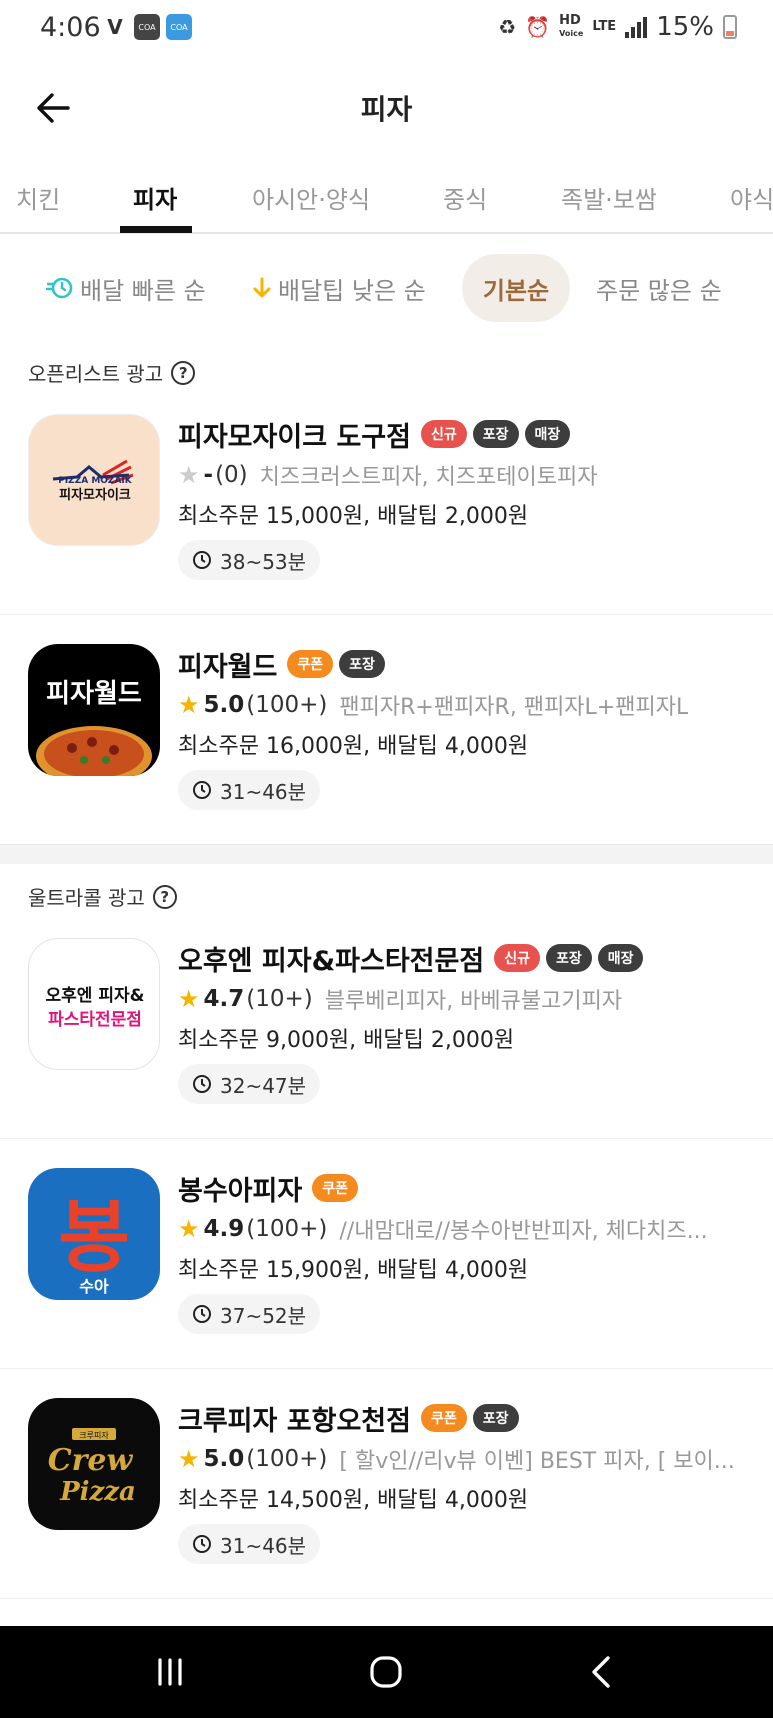 The height and width of the screenshot is (1718, 773). Describe the element at coordinates (294, 437) in the screenshot. I see `store-name: 피자모자이크 도구점` at that location.